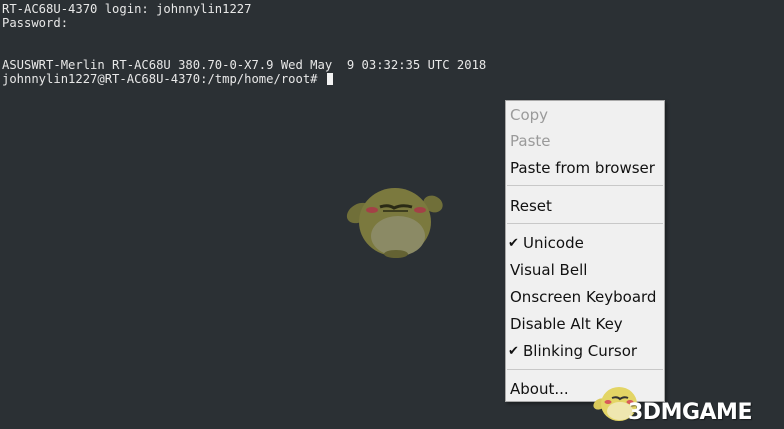 Image resolution: width=784 pixels, height=429 pixels. What do you see at coordinates (585, 270) in the screenshot?
I see `menu-item-visual-bell: Visual Bell` at bounding box center [585, 270].